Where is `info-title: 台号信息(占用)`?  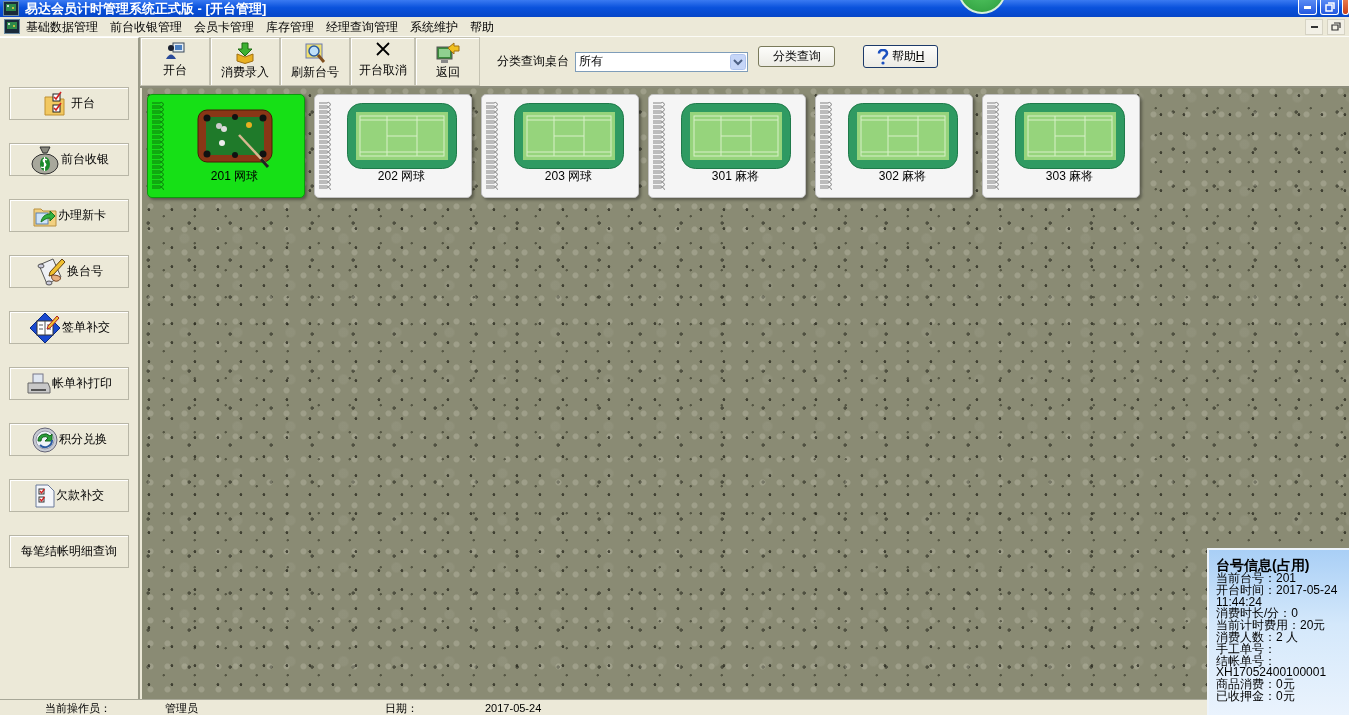
info-title: 台号信息(占用) is located at coordinates (1263, 565).